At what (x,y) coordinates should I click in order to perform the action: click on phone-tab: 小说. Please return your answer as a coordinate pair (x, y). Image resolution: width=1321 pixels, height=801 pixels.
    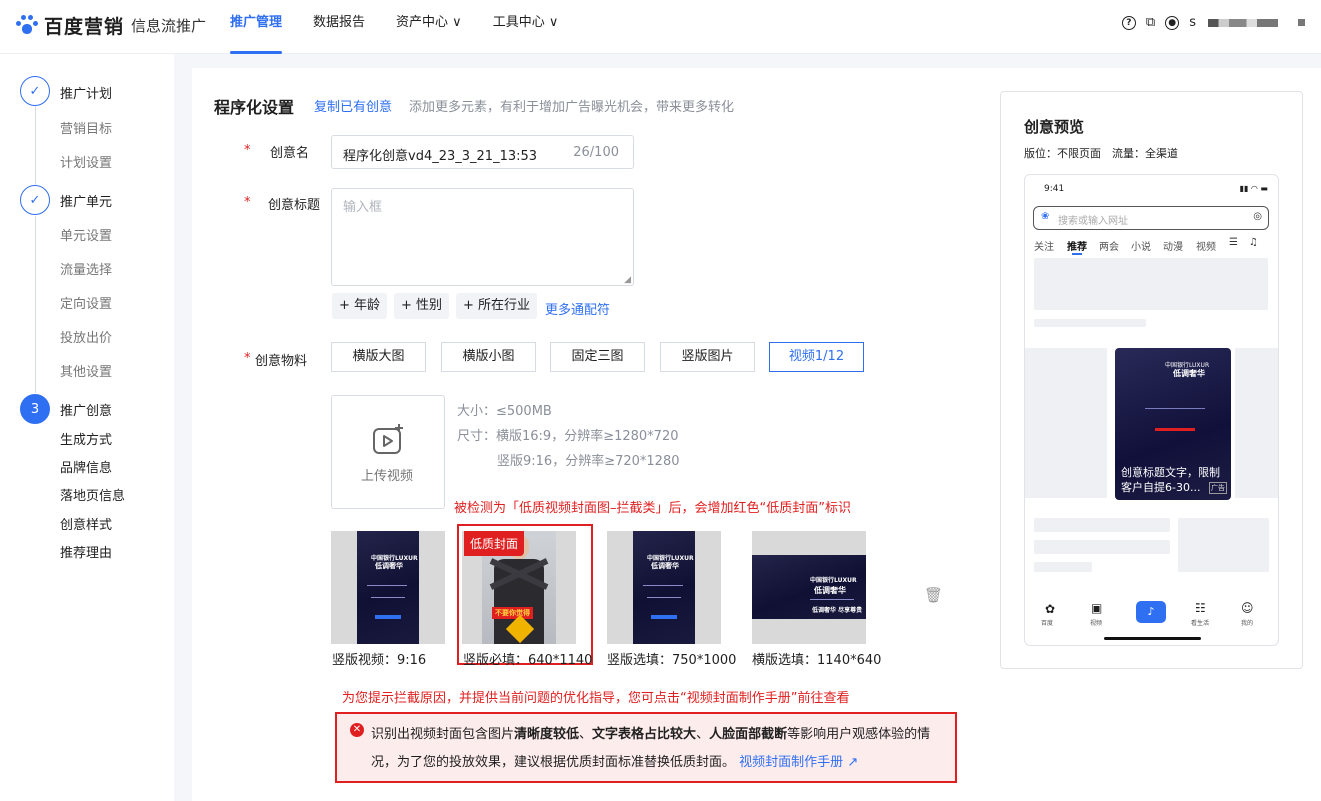
    Looking at the image, I should click on (1141, 245).